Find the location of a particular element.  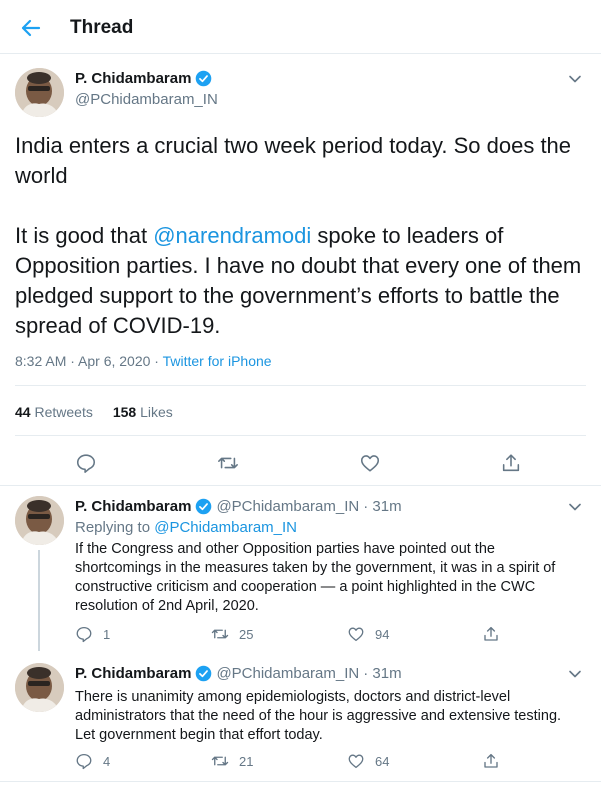

page-title: Thread is located at coordinates (102, 27).